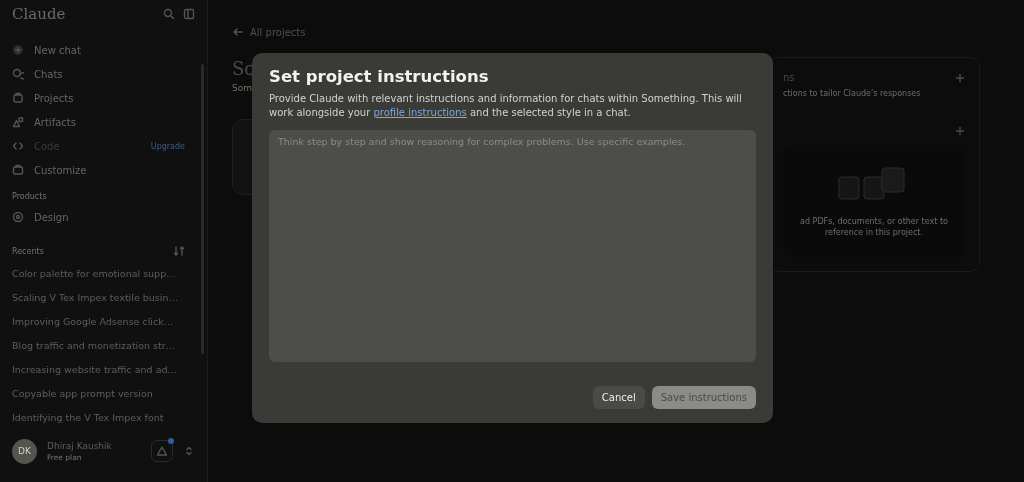 This screenshot has width=1024, height=482. What do you see at coordinates (874, 232) in the screenshot?
I see `upload-hint: reference in this project.` at bounding box center [874, 232].